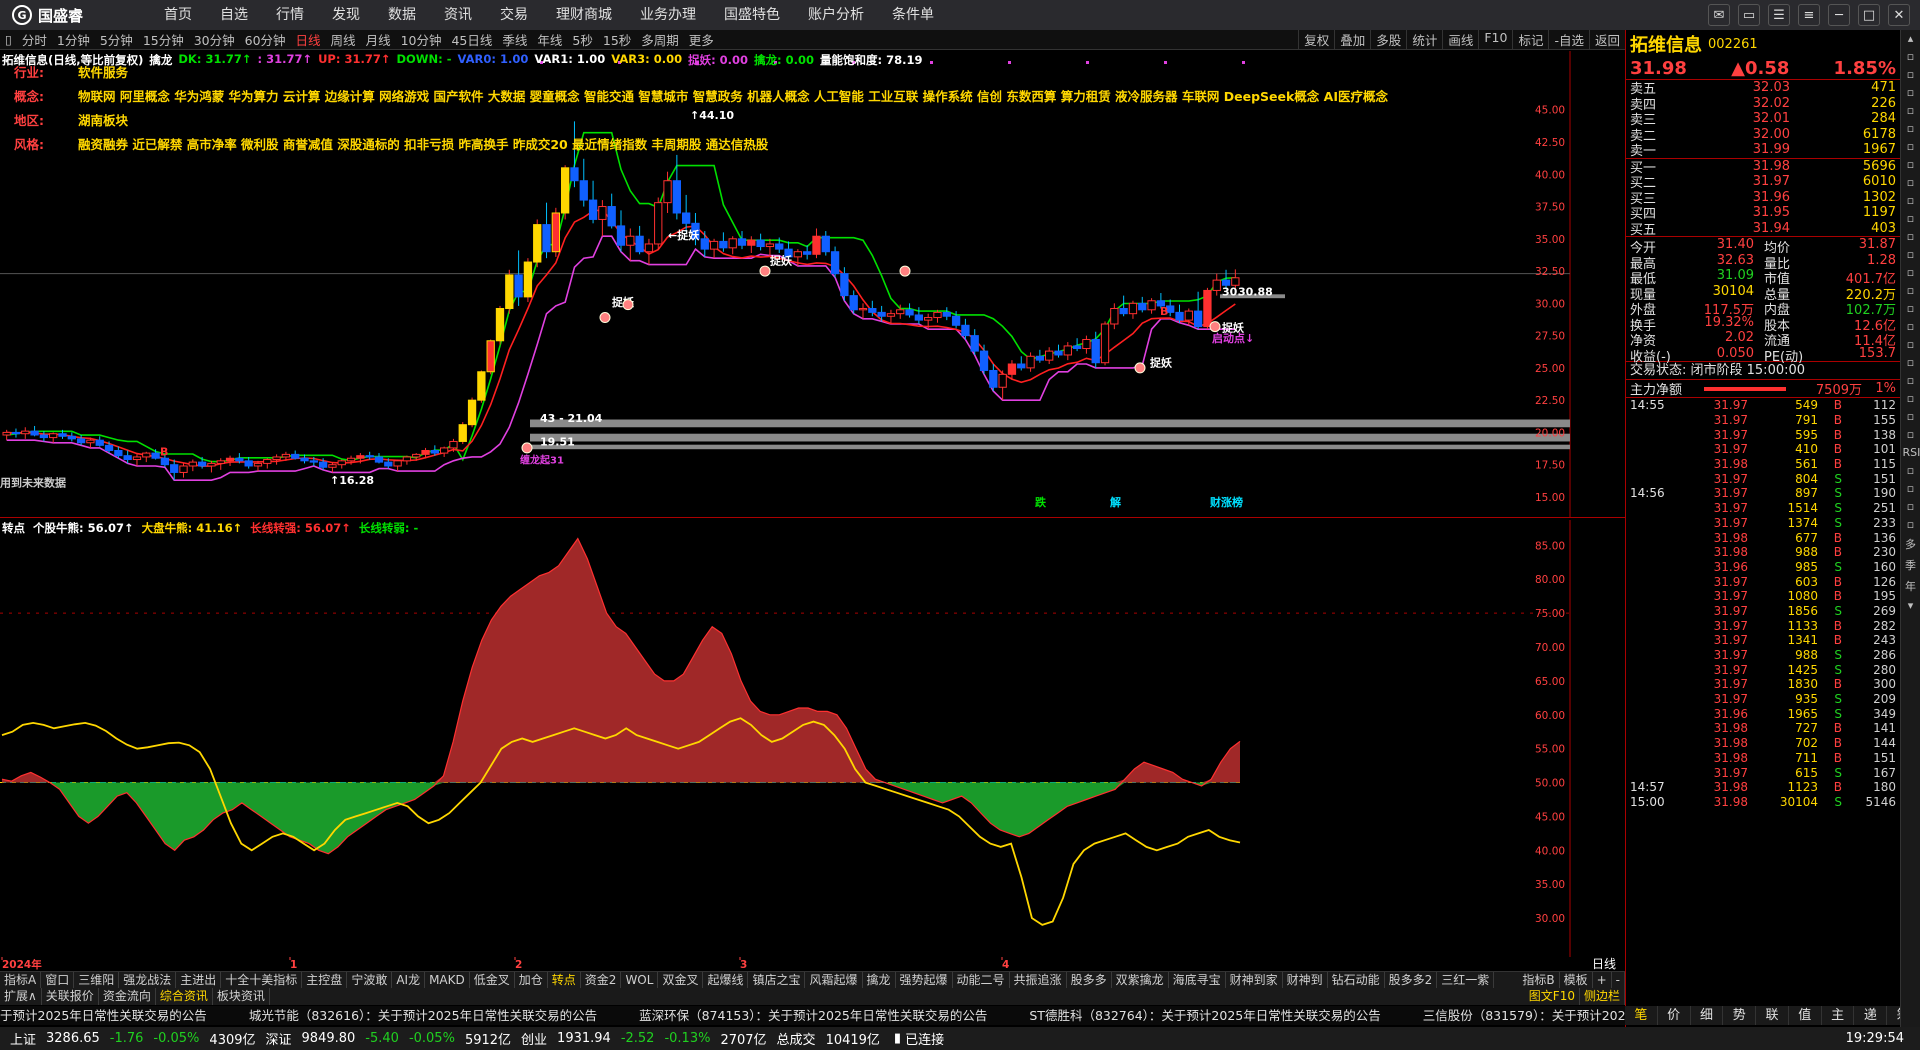 The height and width of the screenshot is (1050, 1920). What do you see at coordinates (1772, 1015) in the screenshot?
I see `quote-tab: 联` at bounding box center [1772, 1015].